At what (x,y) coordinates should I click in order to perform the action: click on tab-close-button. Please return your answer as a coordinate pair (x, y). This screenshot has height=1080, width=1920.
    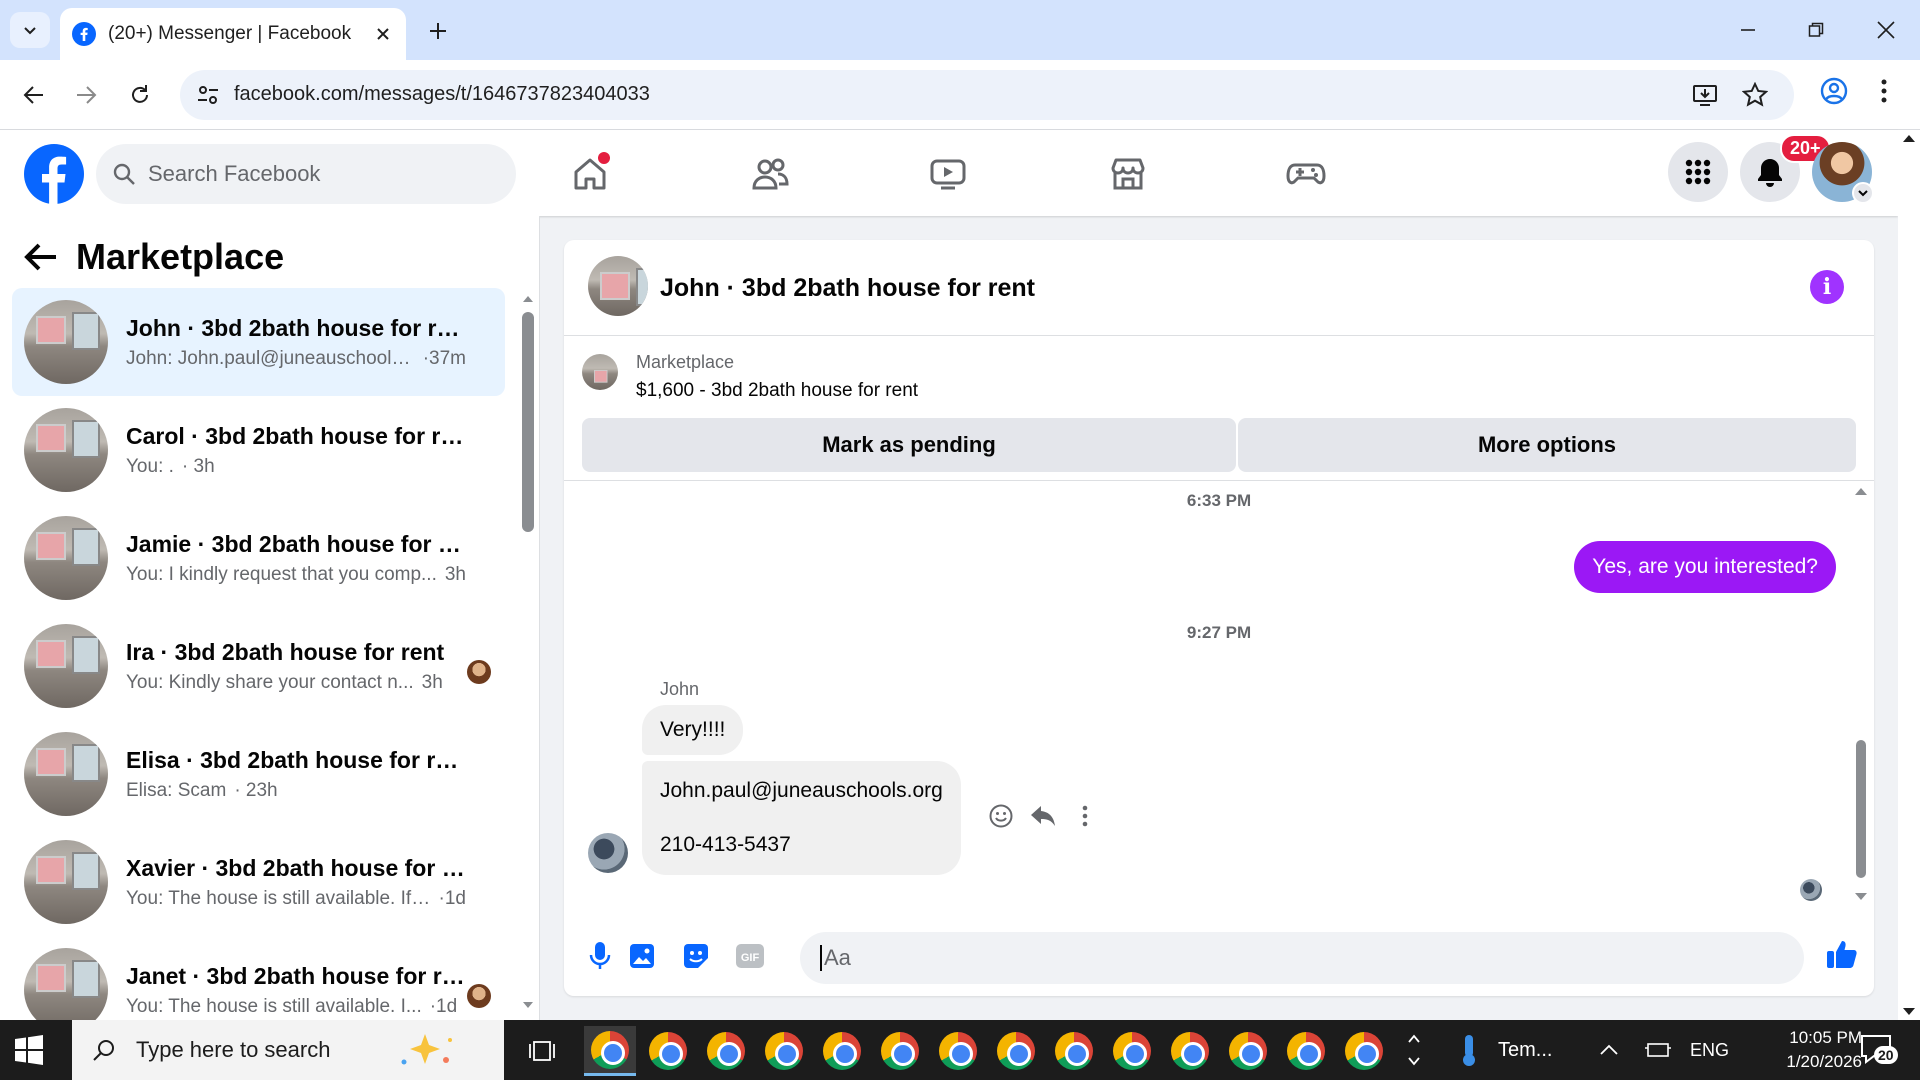
    Looking at the image, I should click on (383, 34).